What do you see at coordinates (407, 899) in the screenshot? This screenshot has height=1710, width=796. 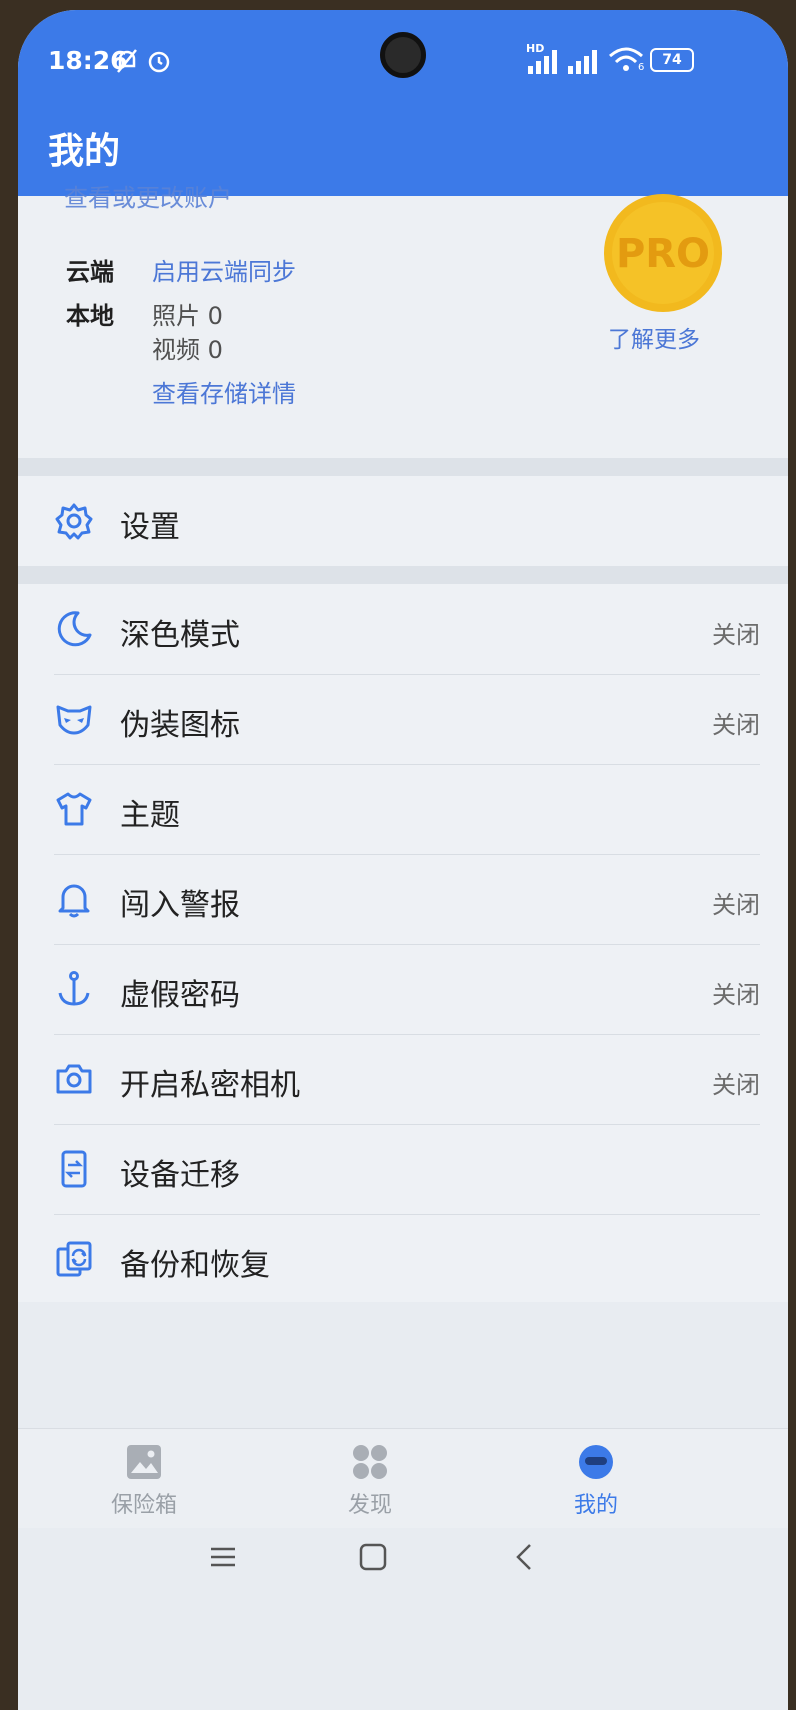 I see `menu-item-intruder-alert: 闯入警报 关闭` at bounding box center [407, 899].